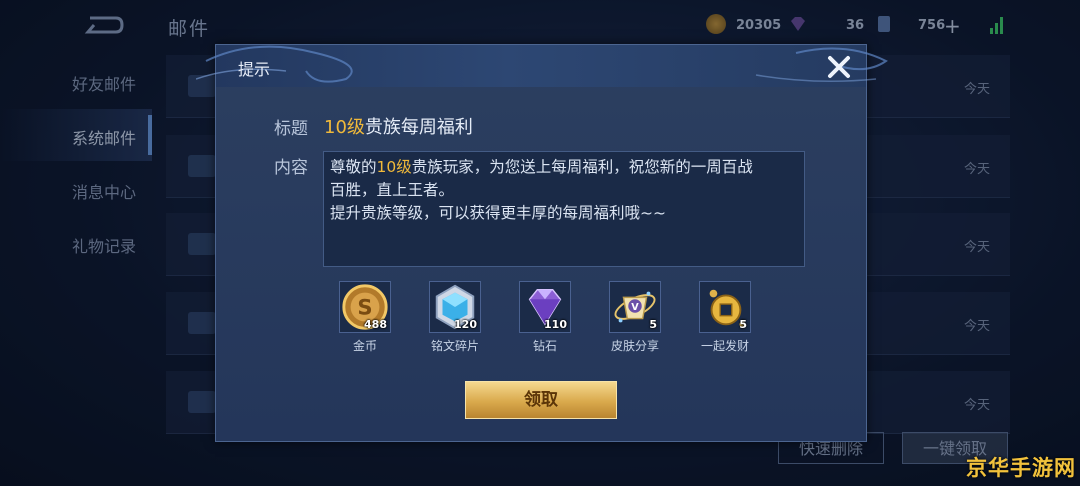 Image resolution: width=1080 pixels, height=486 pixels. Describe the element at coordinates (375, 324) in the screenshot. I see `reward-count: 488` at that location.